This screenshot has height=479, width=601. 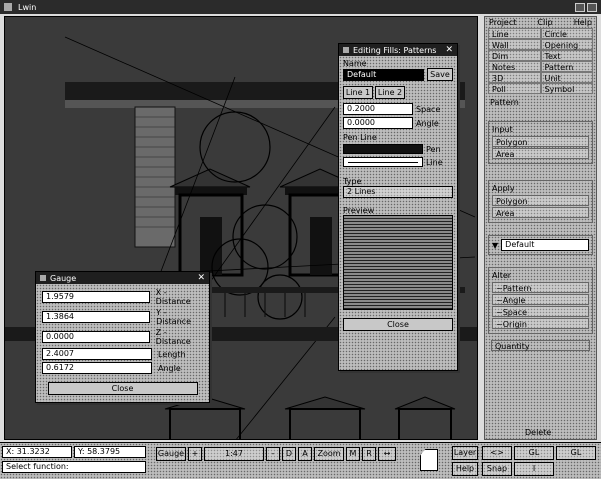 I want to click on tool-poll: Poll, so click(x=514, y=88).